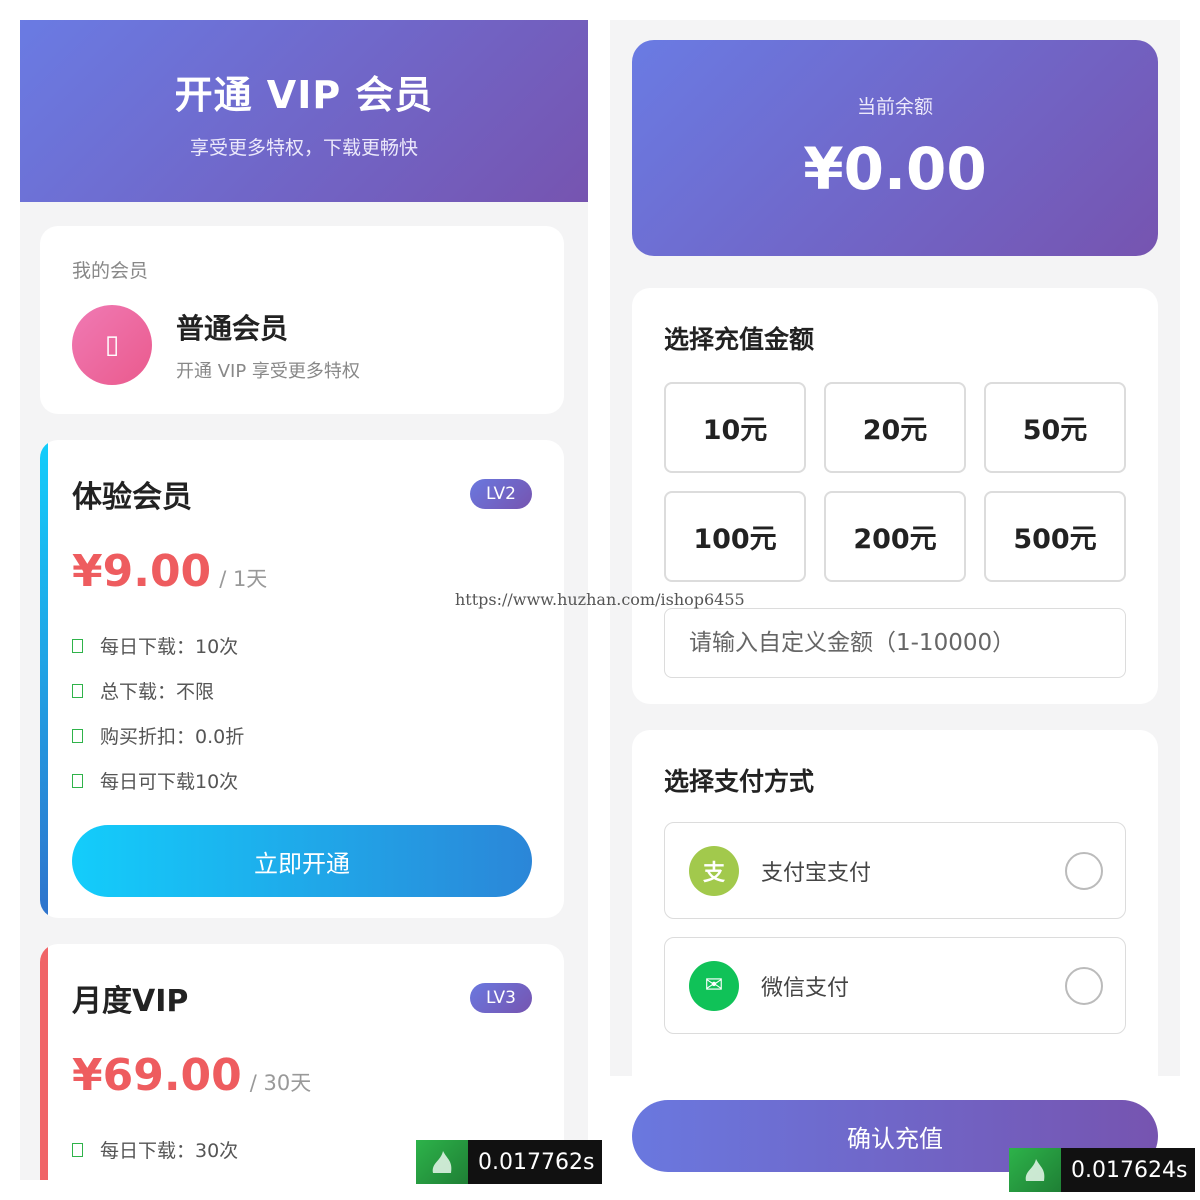 The height and width of the screenshot is (1200, 1200). What do you see at coordinates (895, 920) in the screenshot?
I see `payment-section: 选择支付方式 支 支付宝支付 ✉ 微信支付` at bounding box center [895, 920].